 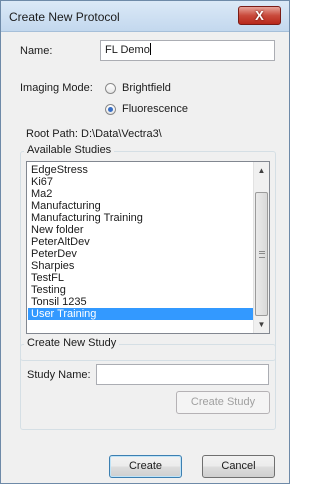 I want to click on grip-icon, so click(x=262, y=254).